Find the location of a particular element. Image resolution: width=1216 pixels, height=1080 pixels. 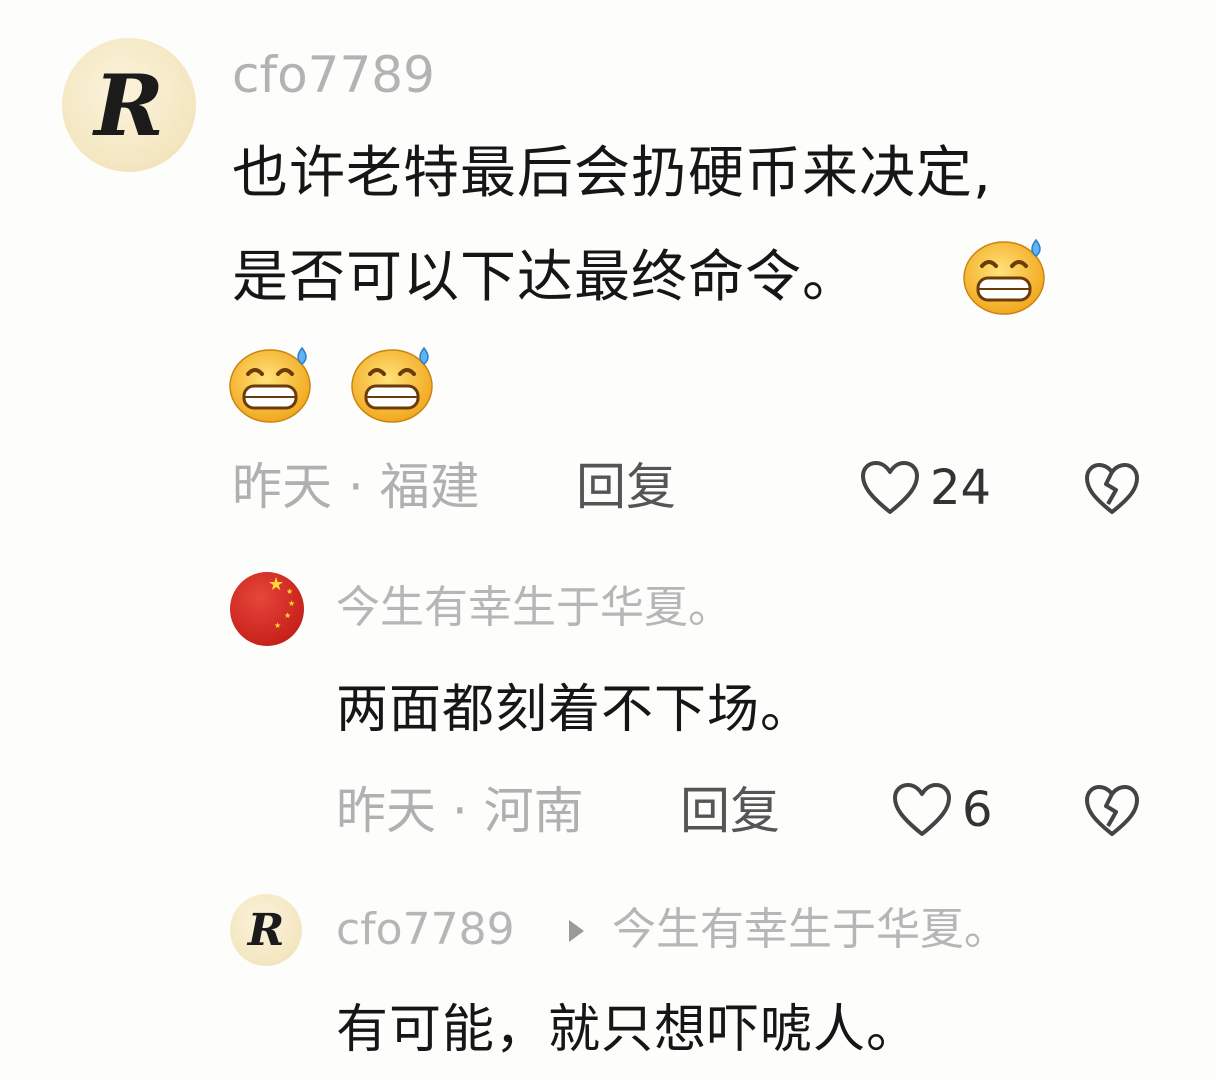

comment-text-line-2: 是否可以下达最终命令。 is located at coordinates (545, 277).